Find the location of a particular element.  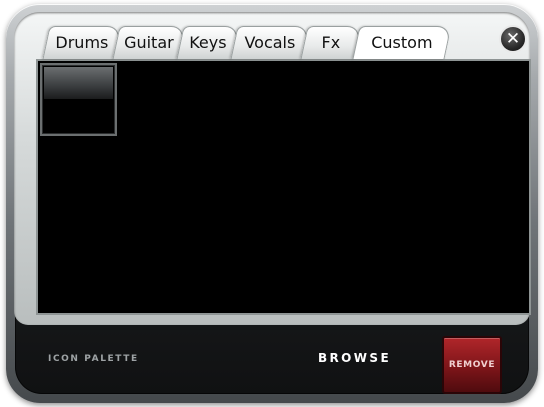

close-icon: ✕ is located at coordinates (513, 38).